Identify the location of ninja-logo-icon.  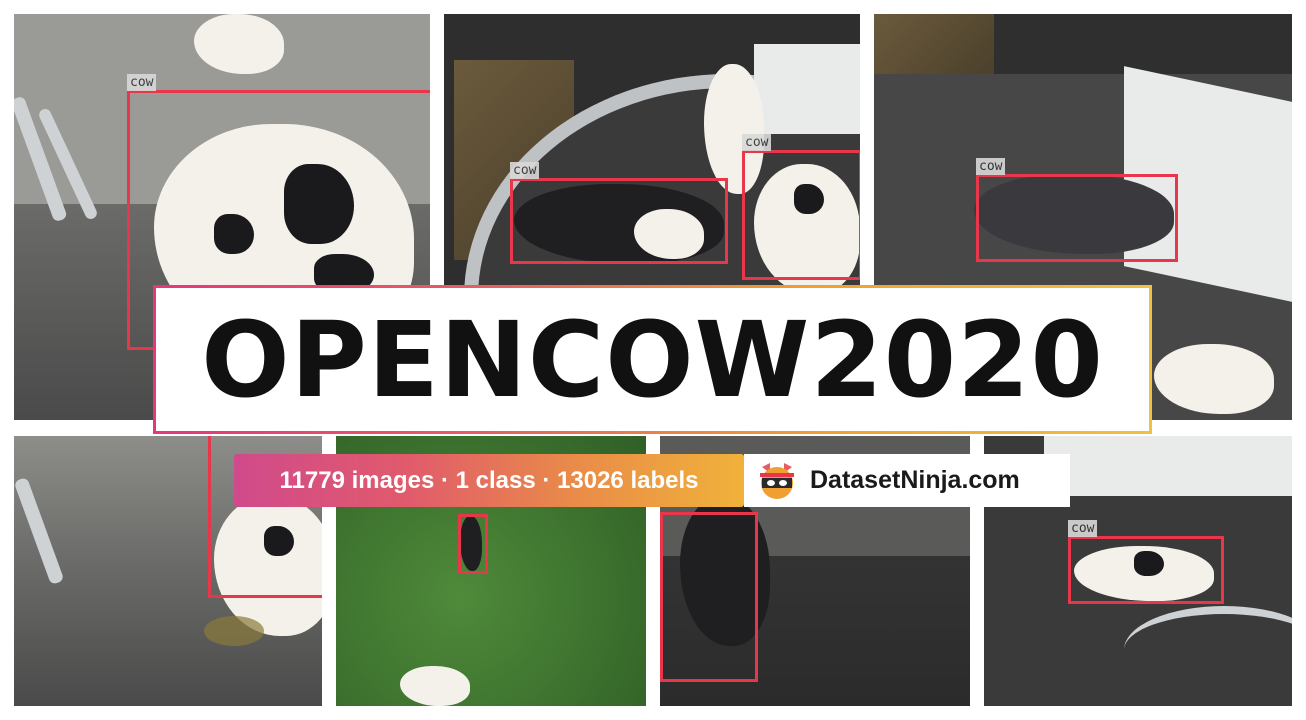
(777, 481).